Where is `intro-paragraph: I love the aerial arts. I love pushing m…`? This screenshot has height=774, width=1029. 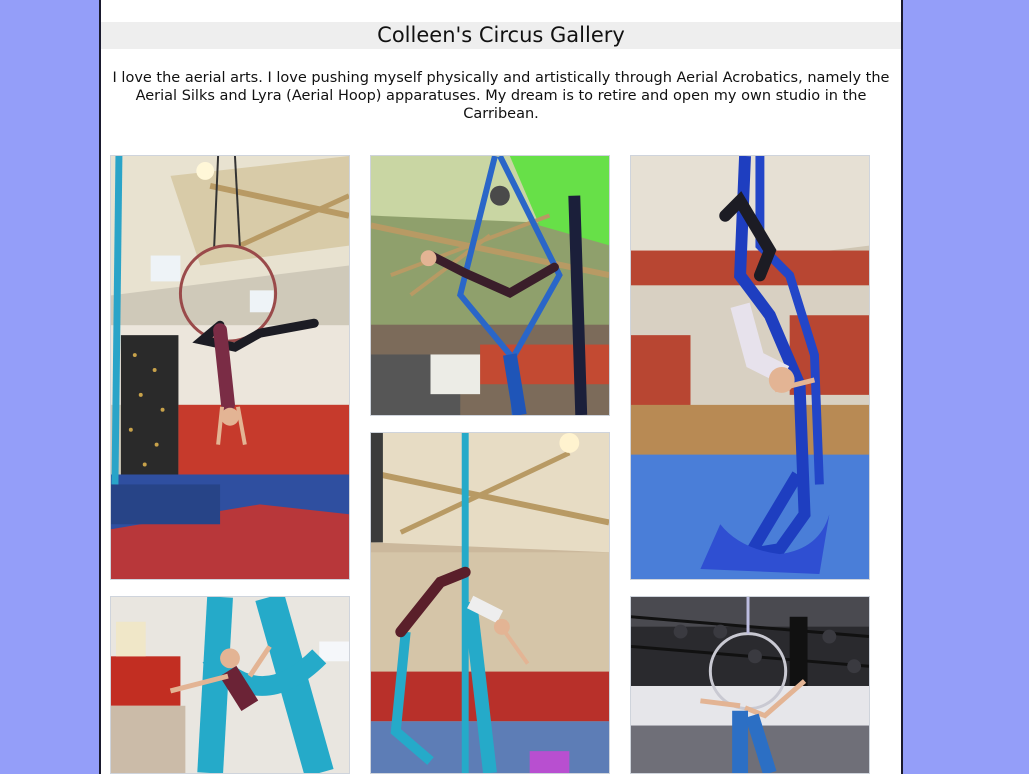
intro-paragraph: I love the aerial arts. I love pushing m… is located at coordinates (501, 96).